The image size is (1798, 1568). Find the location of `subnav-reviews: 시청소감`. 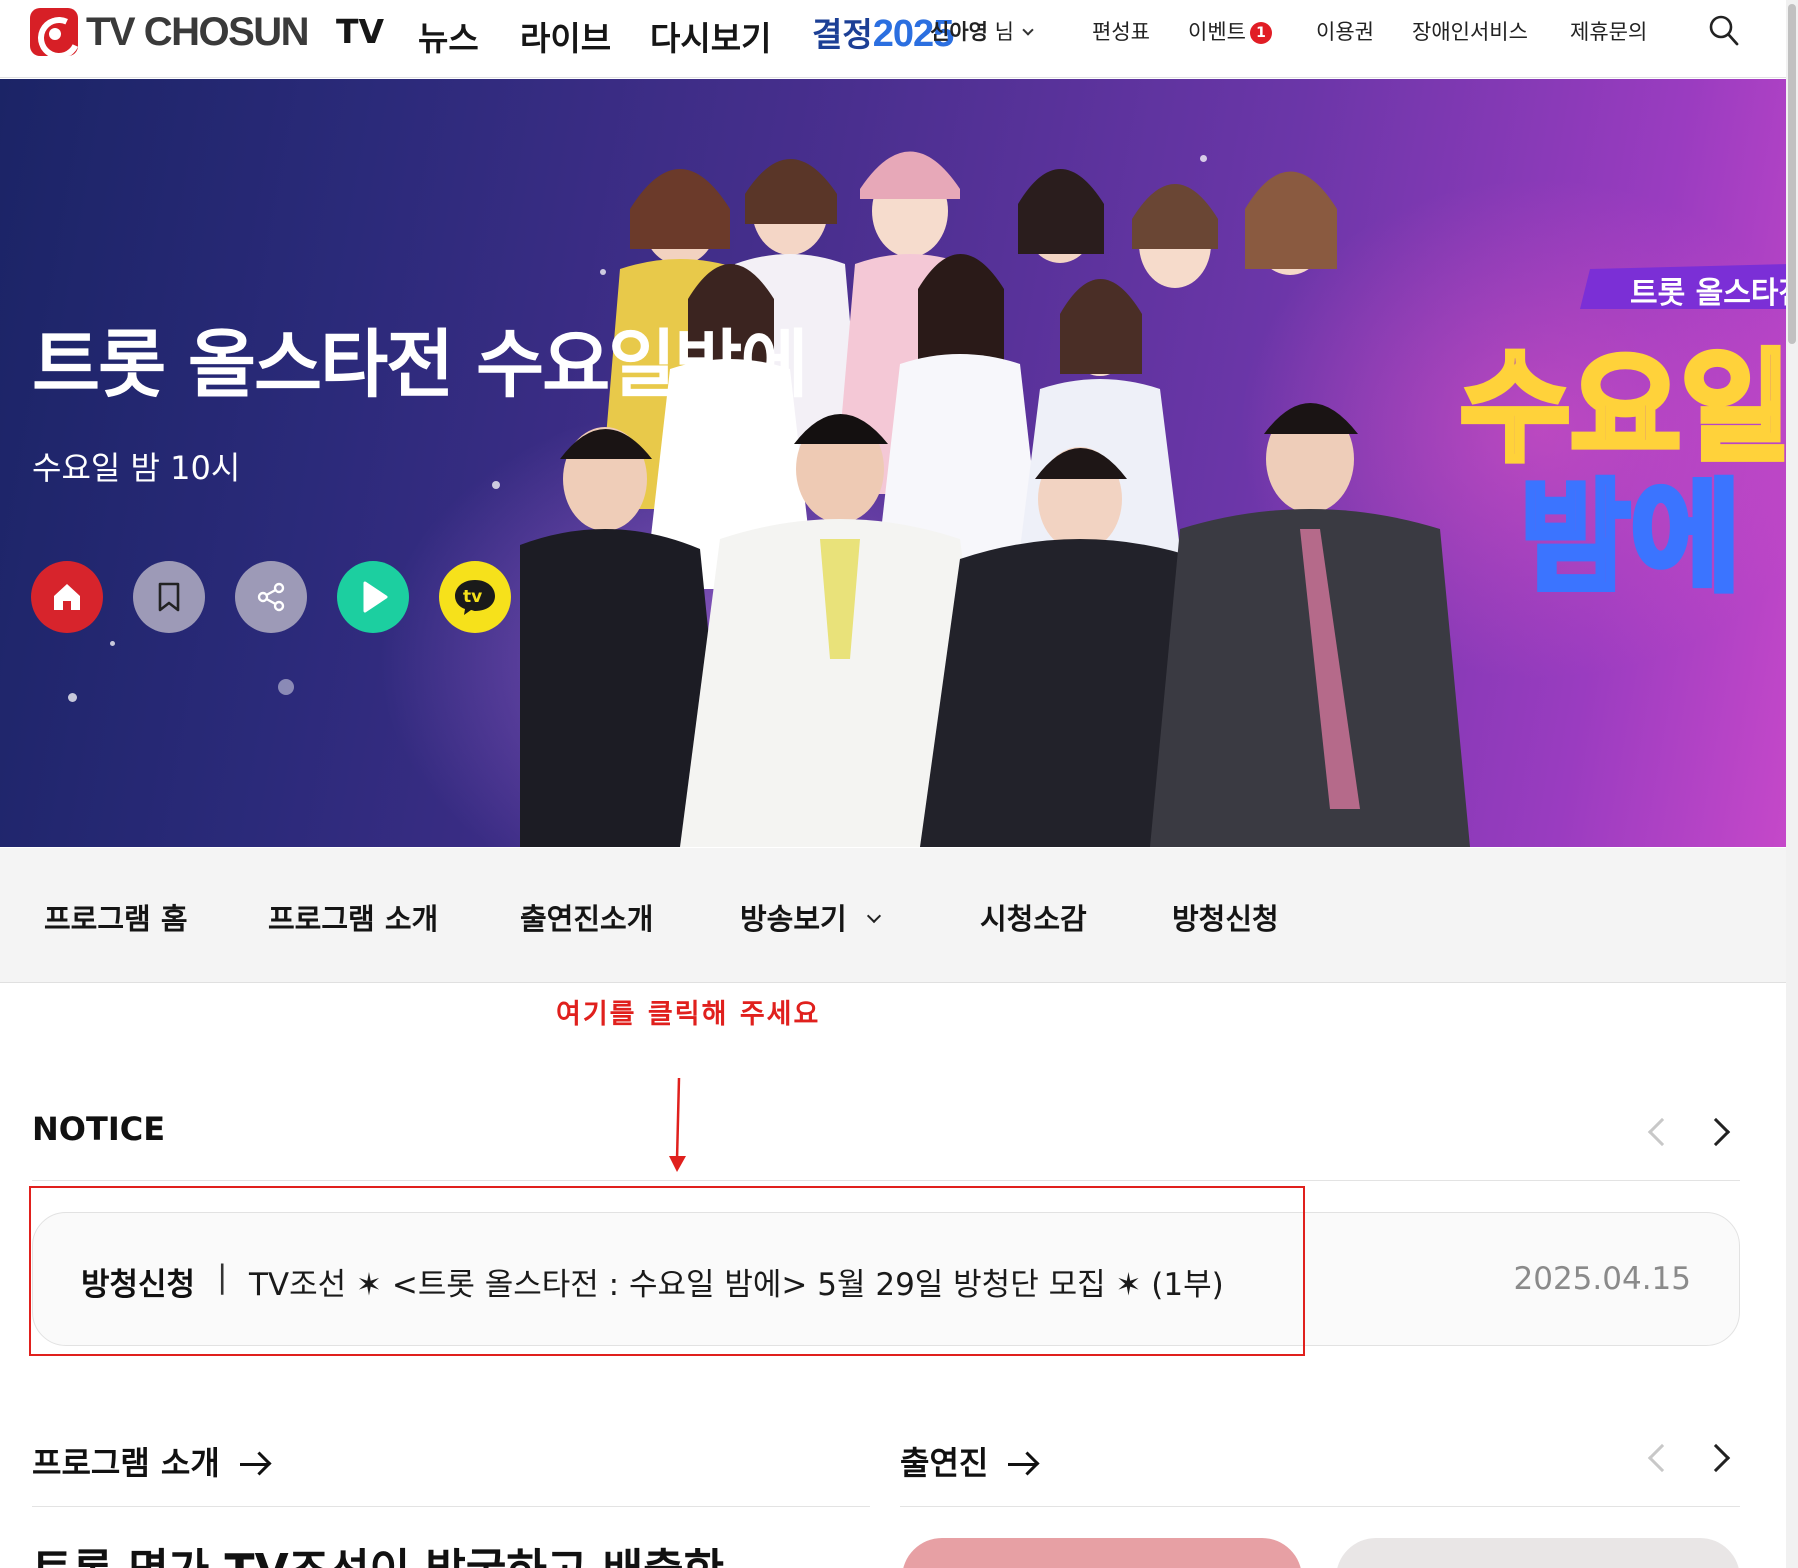

subnav-reviews: 시청소감 is located at coordinates (1033, 917).